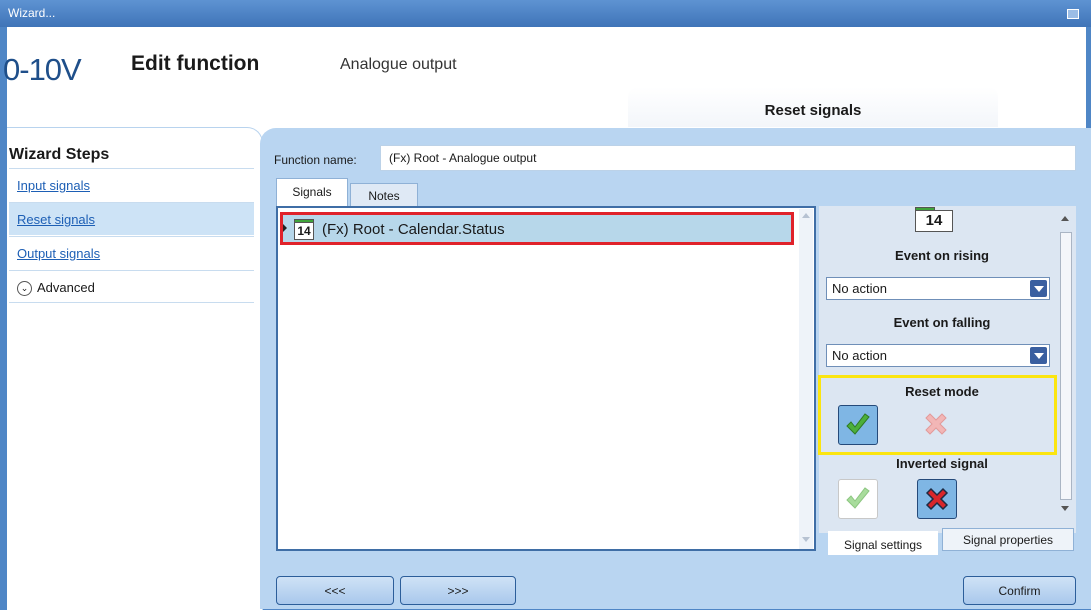 The height and width of the screenshot is (610, 1091). Describe the element at coordinates (42, 69) in the screenshot. I see `analogue-0-10v-icon: 0-10V` at that location.